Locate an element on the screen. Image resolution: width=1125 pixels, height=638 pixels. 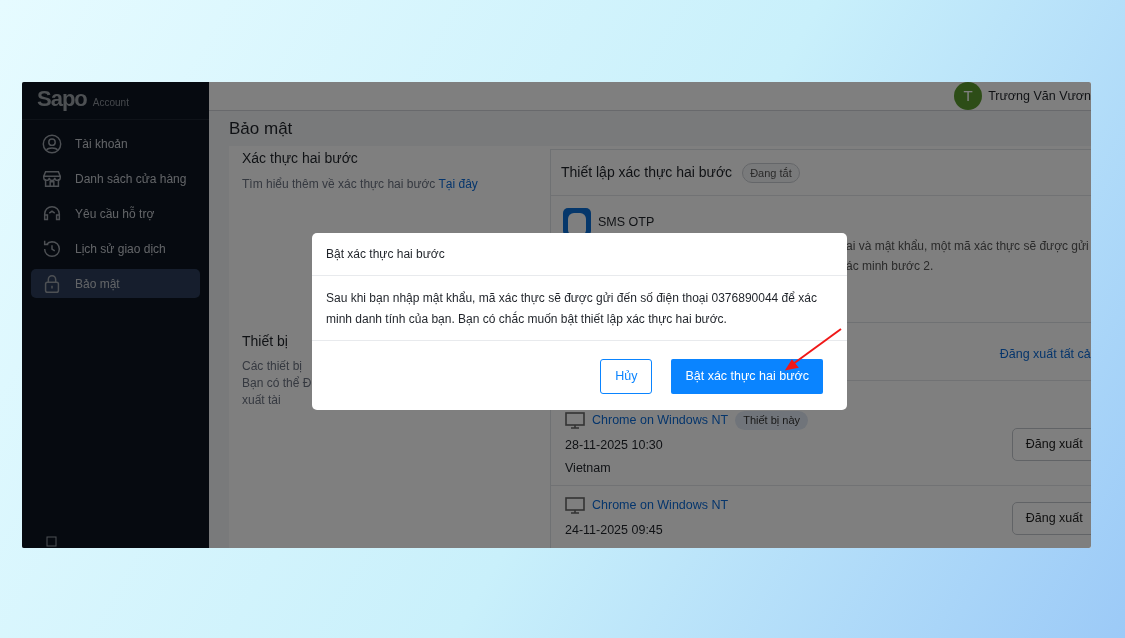
device-country: Vietnam is located at coordinates (588, 468).